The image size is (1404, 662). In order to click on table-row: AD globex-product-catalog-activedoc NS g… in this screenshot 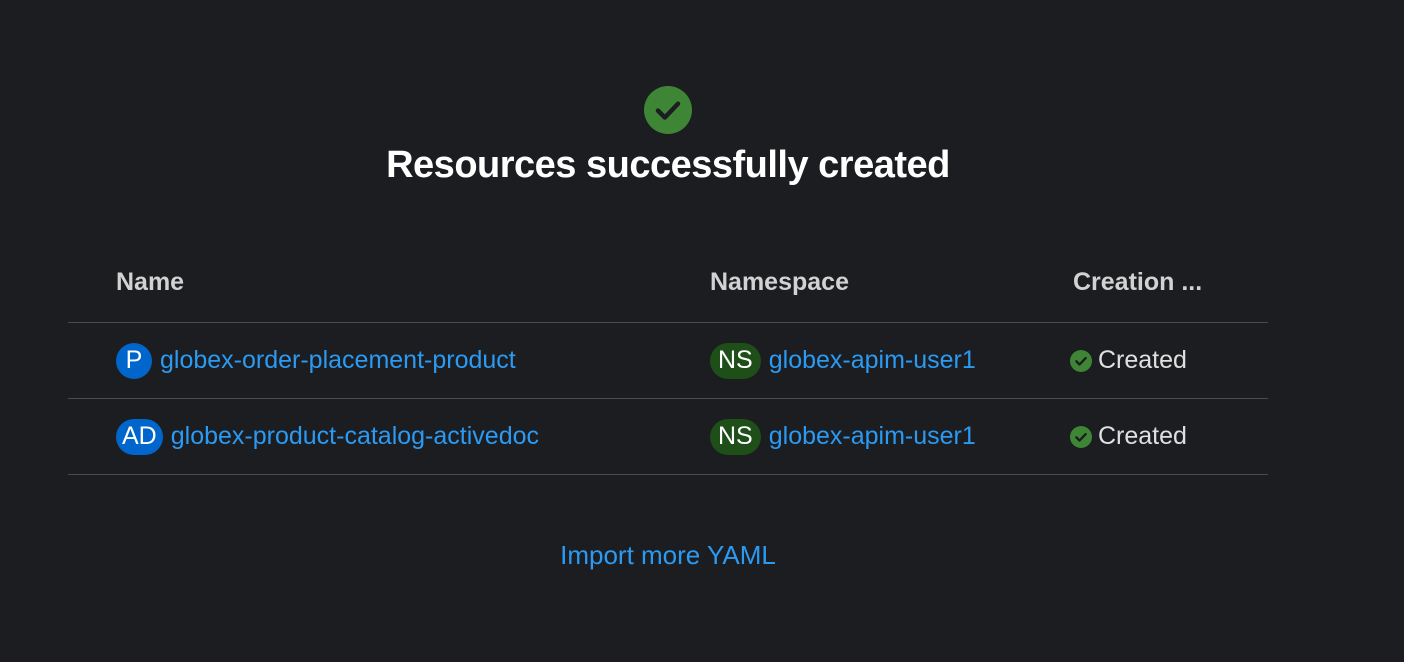, I will do `click(668, 437)`.